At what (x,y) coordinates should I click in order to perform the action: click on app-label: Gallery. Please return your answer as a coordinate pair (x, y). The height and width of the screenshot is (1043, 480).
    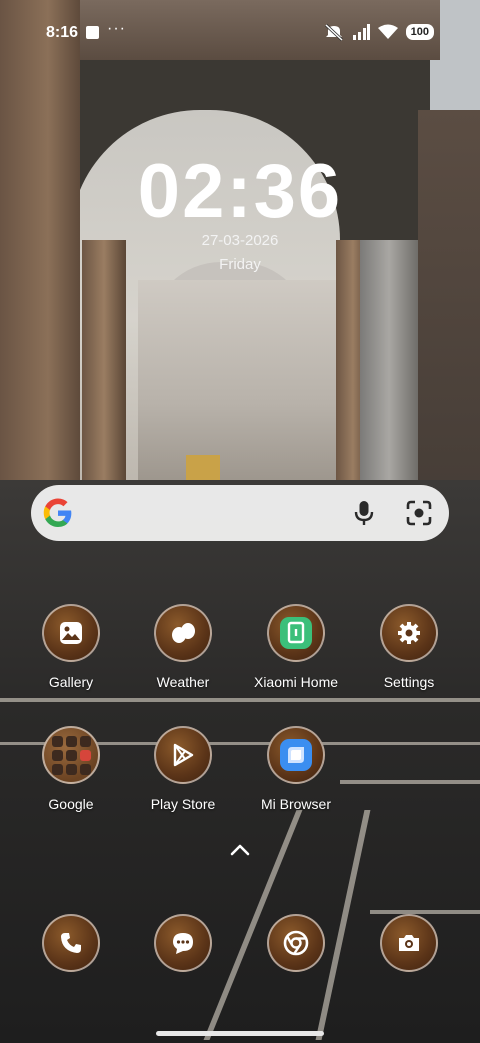
    Looking at the image, I should click on (71, 682).